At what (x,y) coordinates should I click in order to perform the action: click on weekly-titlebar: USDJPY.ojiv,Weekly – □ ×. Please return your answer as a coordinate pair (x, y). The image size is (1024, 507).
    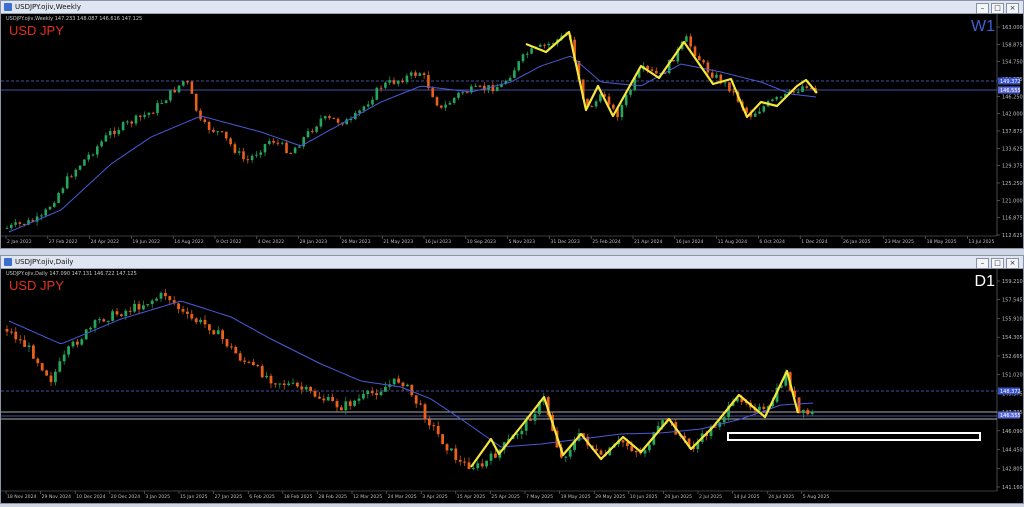
    Looking at the image, I should click on (512, 7).